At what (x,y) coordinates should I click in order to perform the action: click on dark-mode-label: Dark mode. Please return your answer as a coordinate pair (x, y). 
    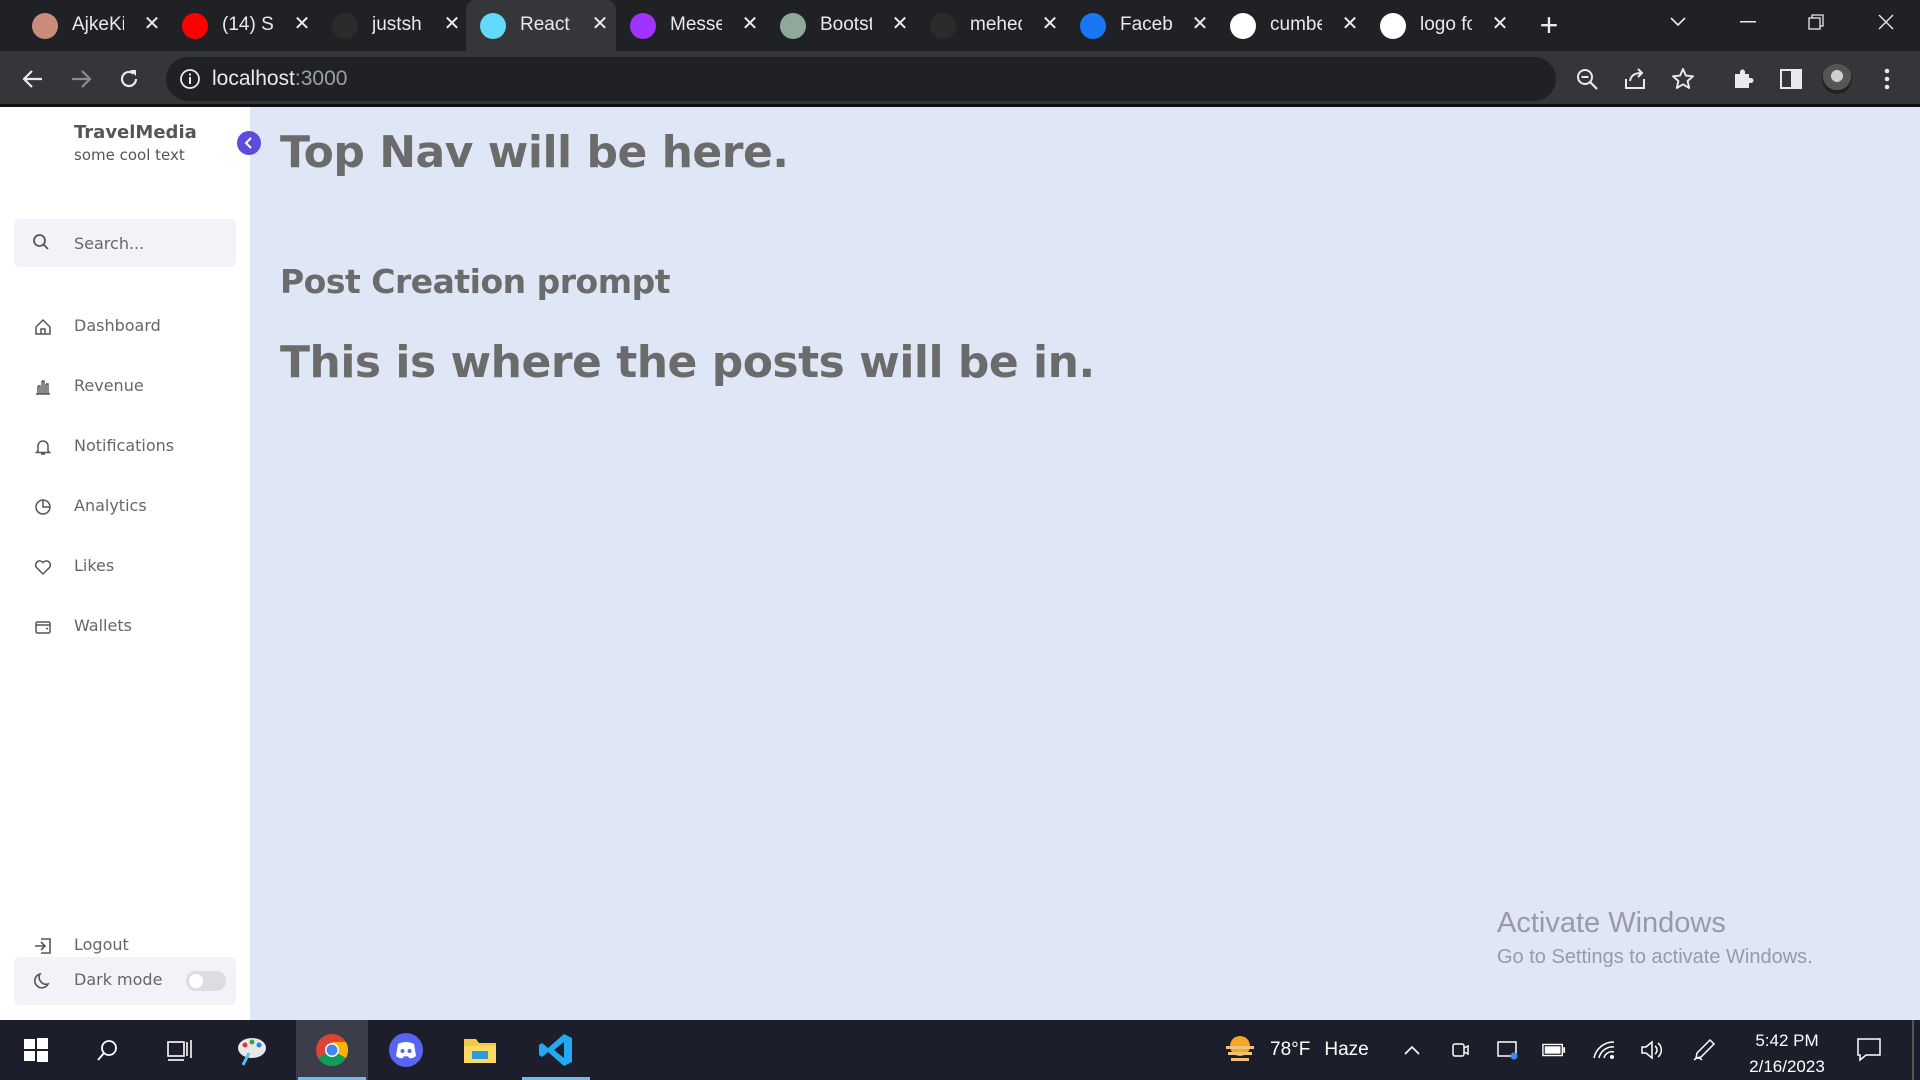
    Looking at the image, I should click on (118, 979).